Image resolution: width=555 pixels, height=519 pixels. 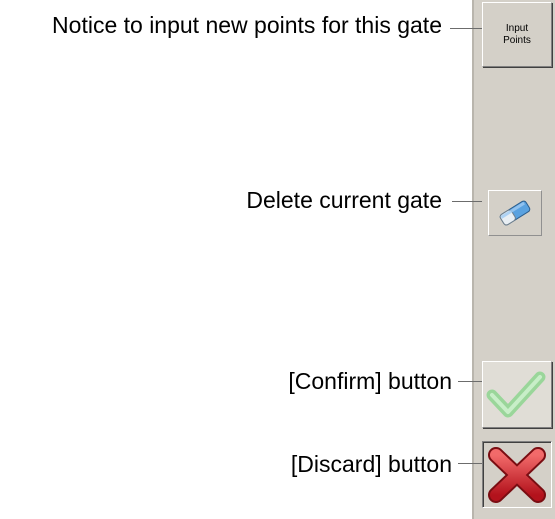 What do you see at coordinates (470, 463) in the screenshot?
I see `leader-line-discard` at bounding box center [470, 463].